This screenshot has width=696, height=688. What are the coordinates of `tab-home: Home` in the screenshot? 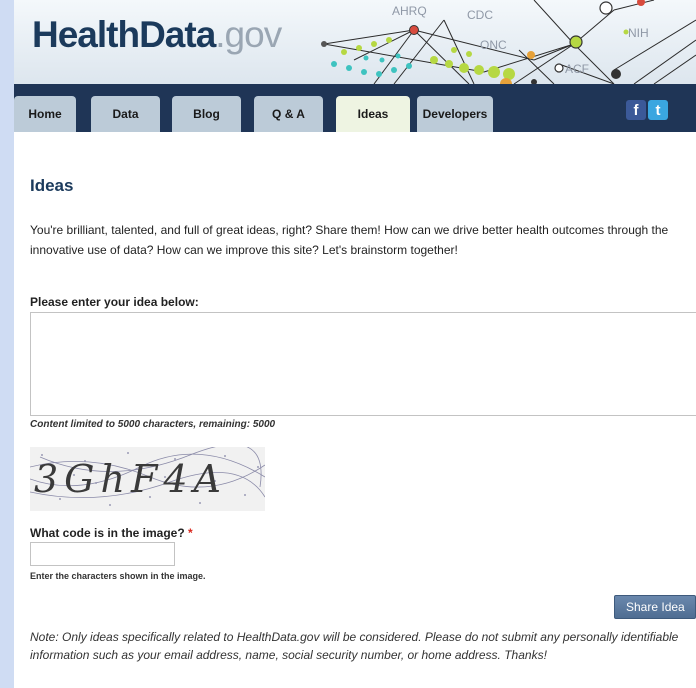 It's located at (45, 114).